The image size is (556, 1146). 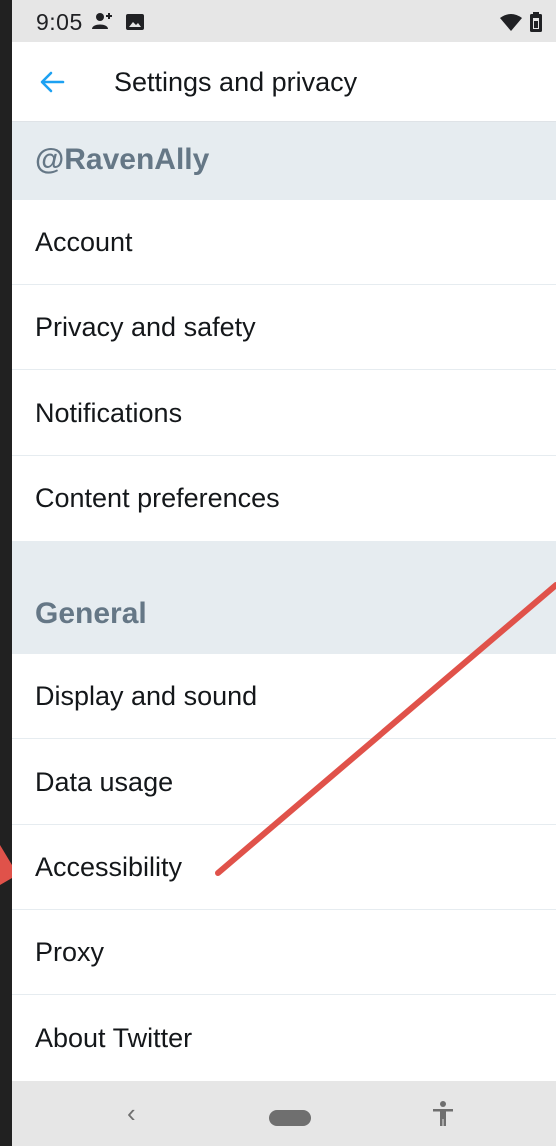 What do you see at coordinates (443, 1116) in the screenshot?
I see `accessibility-icon` at bounding box center [443, 1116].